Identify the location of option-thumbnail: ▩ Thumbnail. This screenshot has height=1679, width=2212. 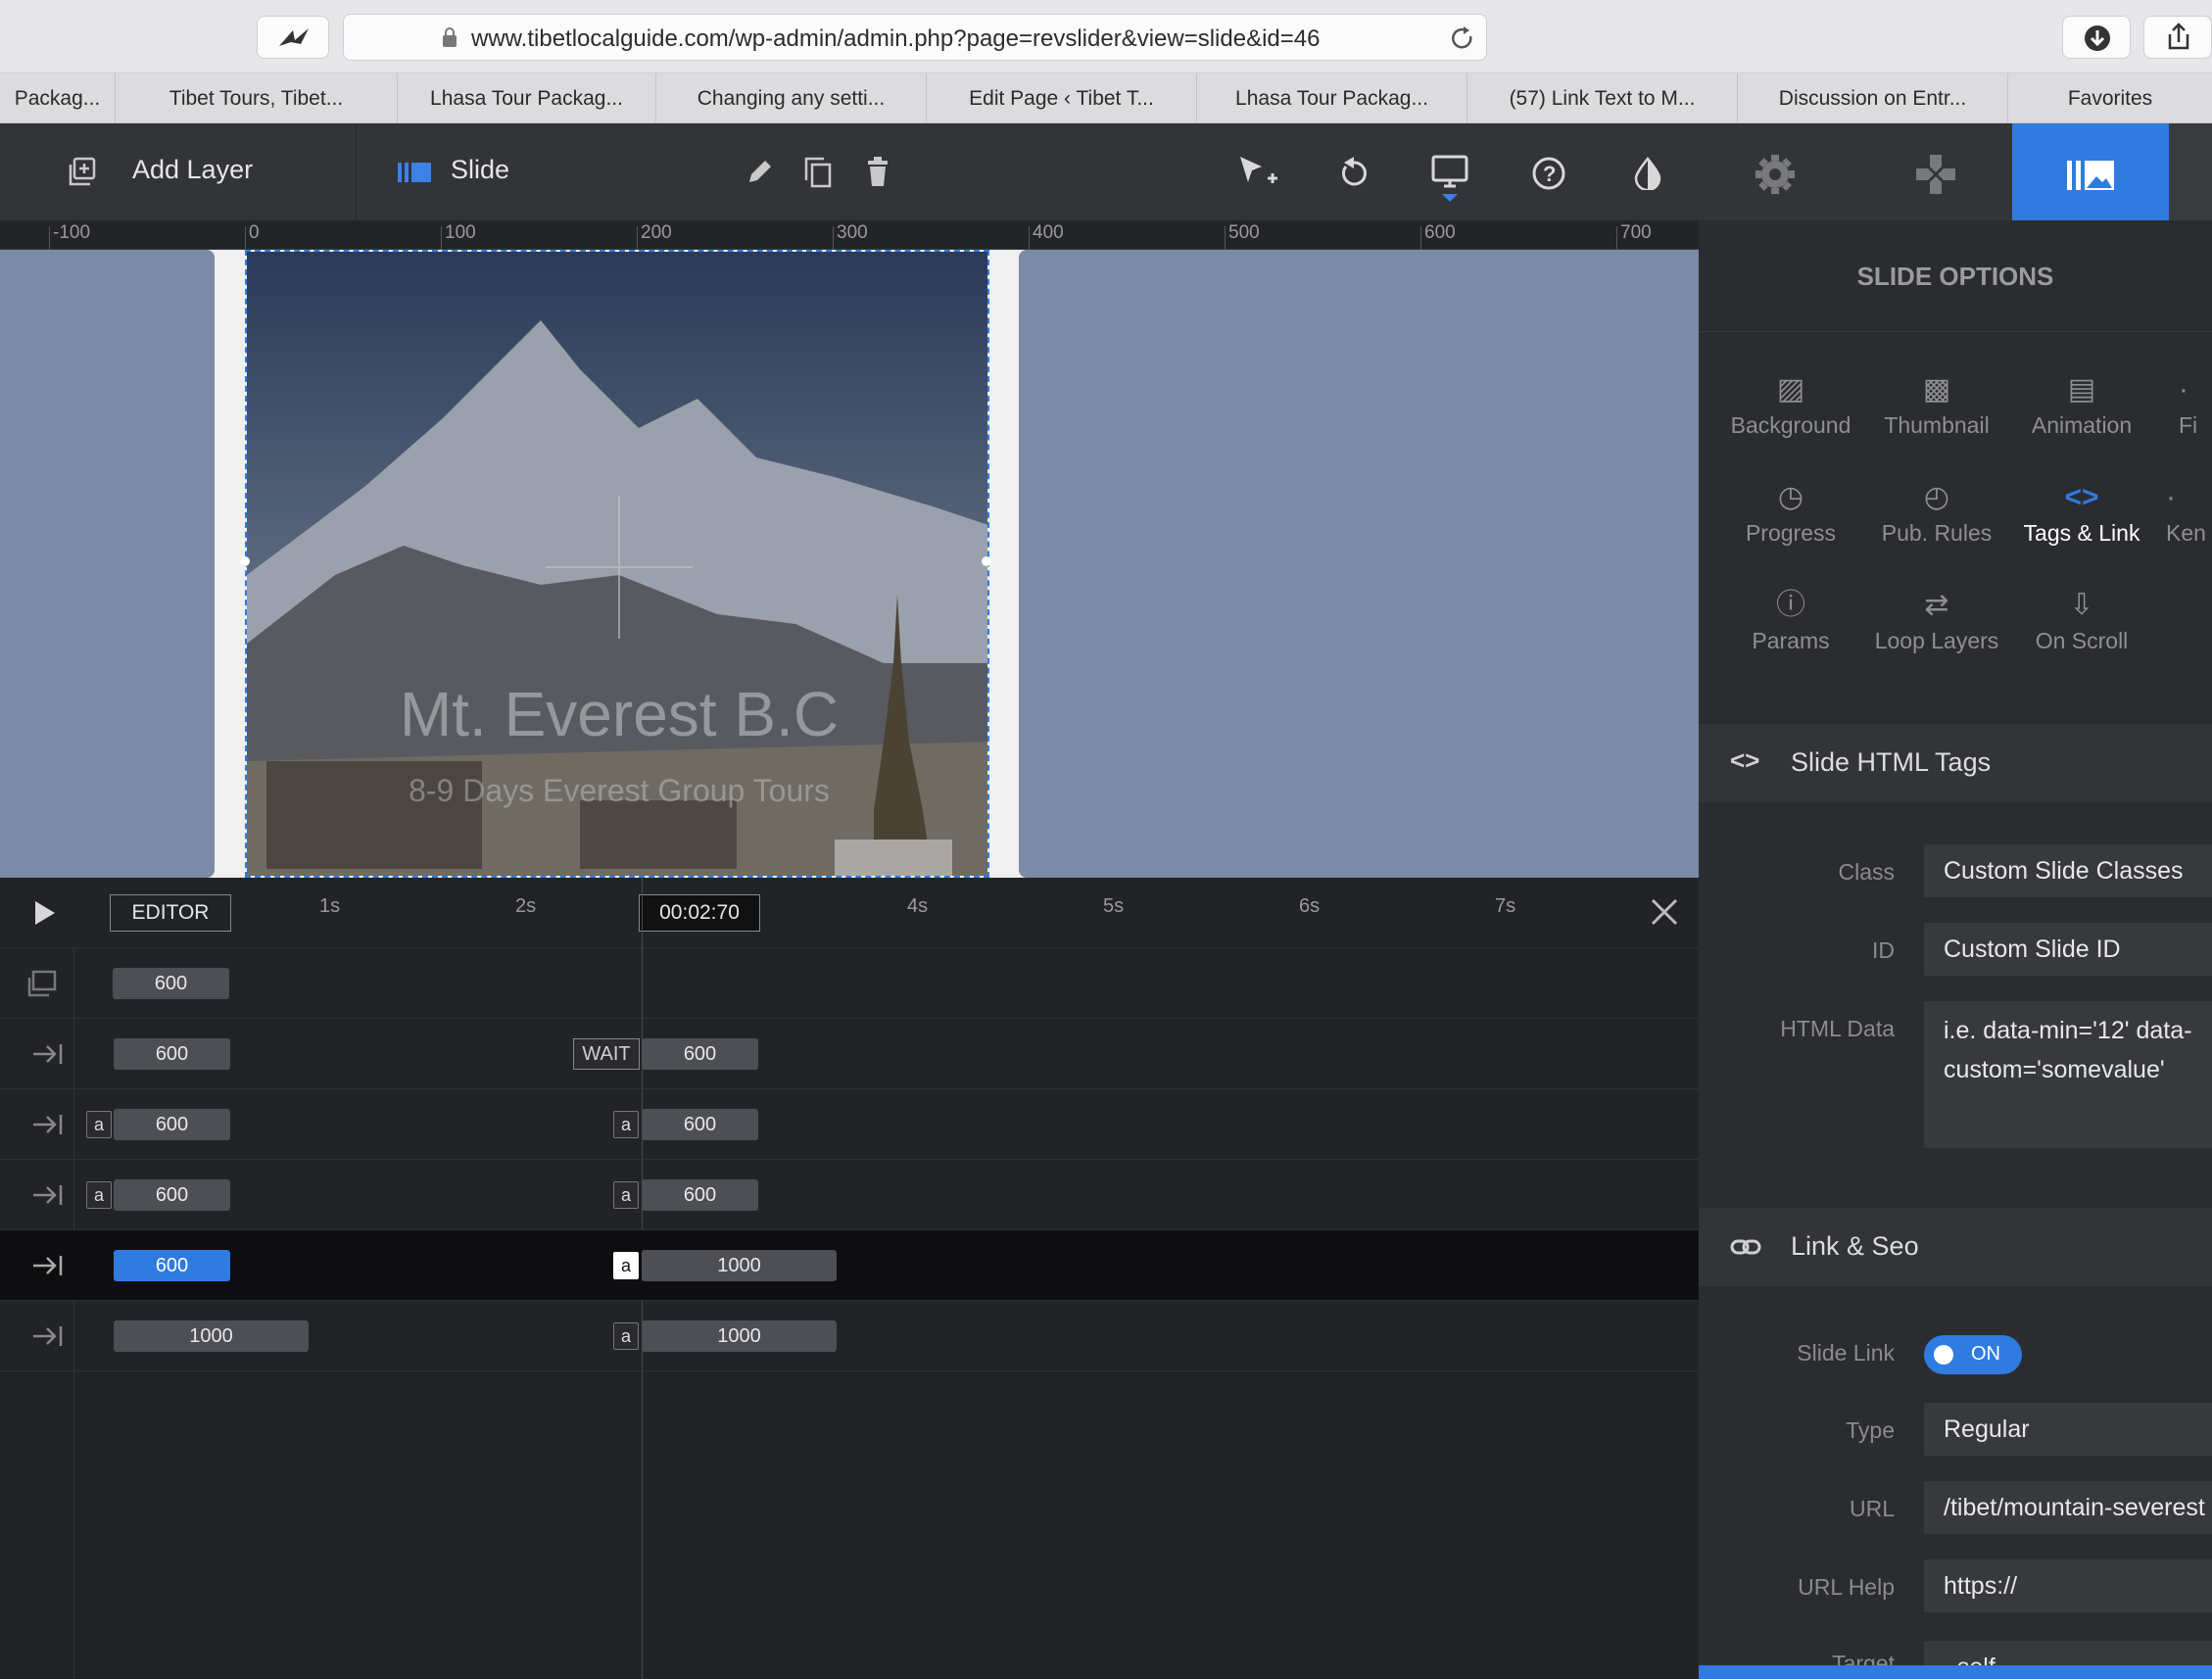
(1936, 403).